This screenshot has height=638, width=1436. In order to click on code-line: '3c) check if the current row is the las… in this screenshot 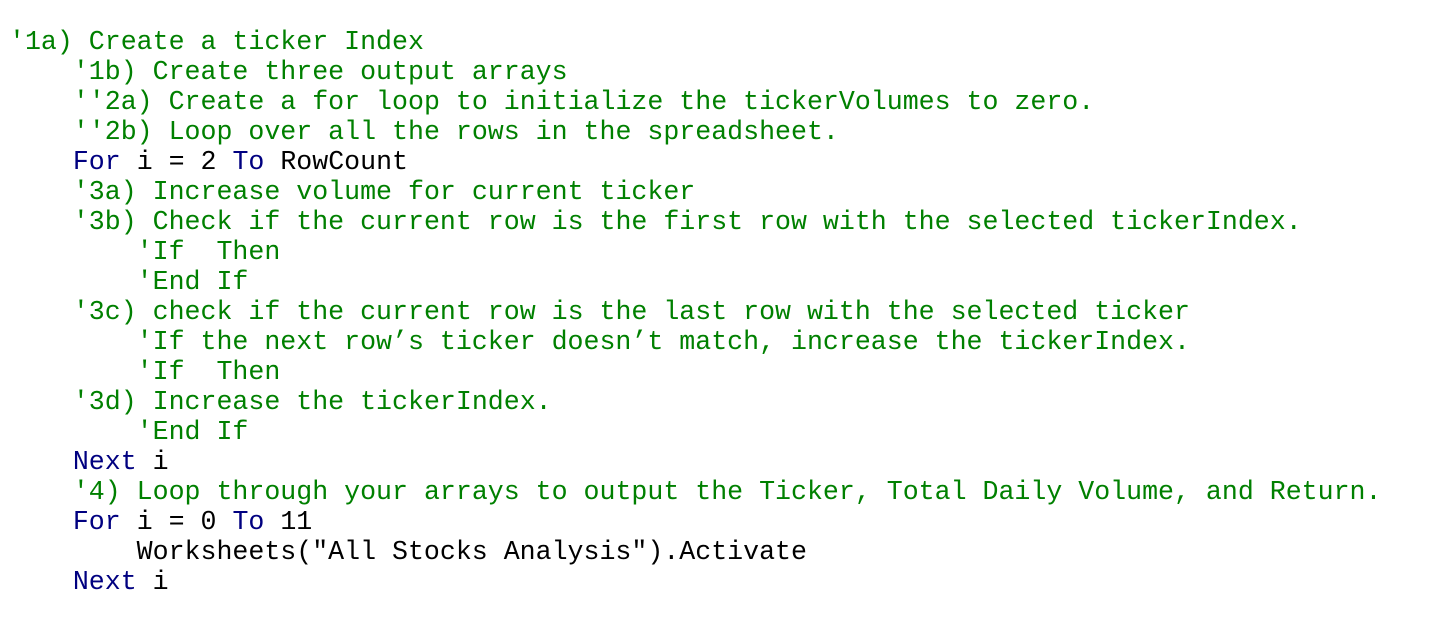, I will do `click(695, 312)`.